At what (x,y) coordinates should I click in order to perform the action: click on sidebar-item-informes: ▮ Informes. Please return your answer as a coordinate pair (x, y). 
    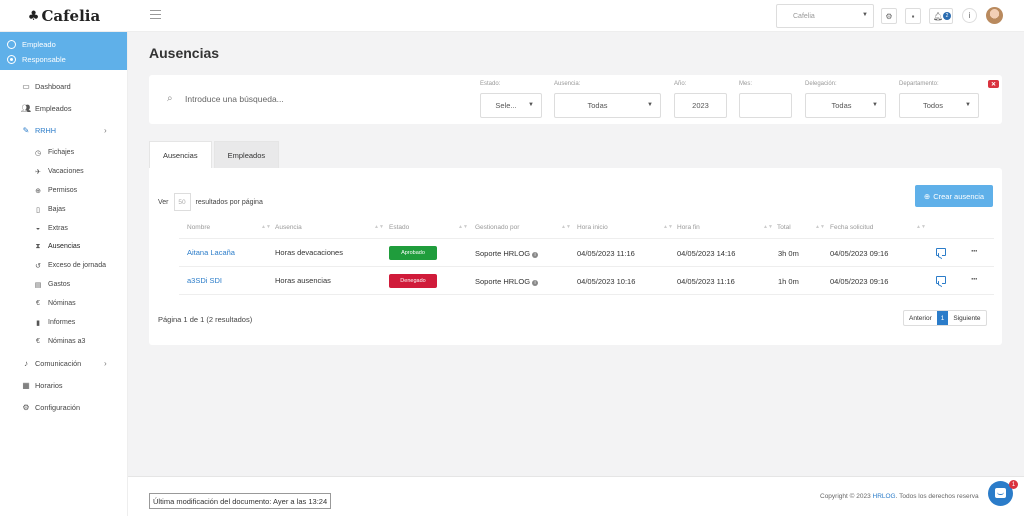
    Looking at the image, I should click on (64, 322).